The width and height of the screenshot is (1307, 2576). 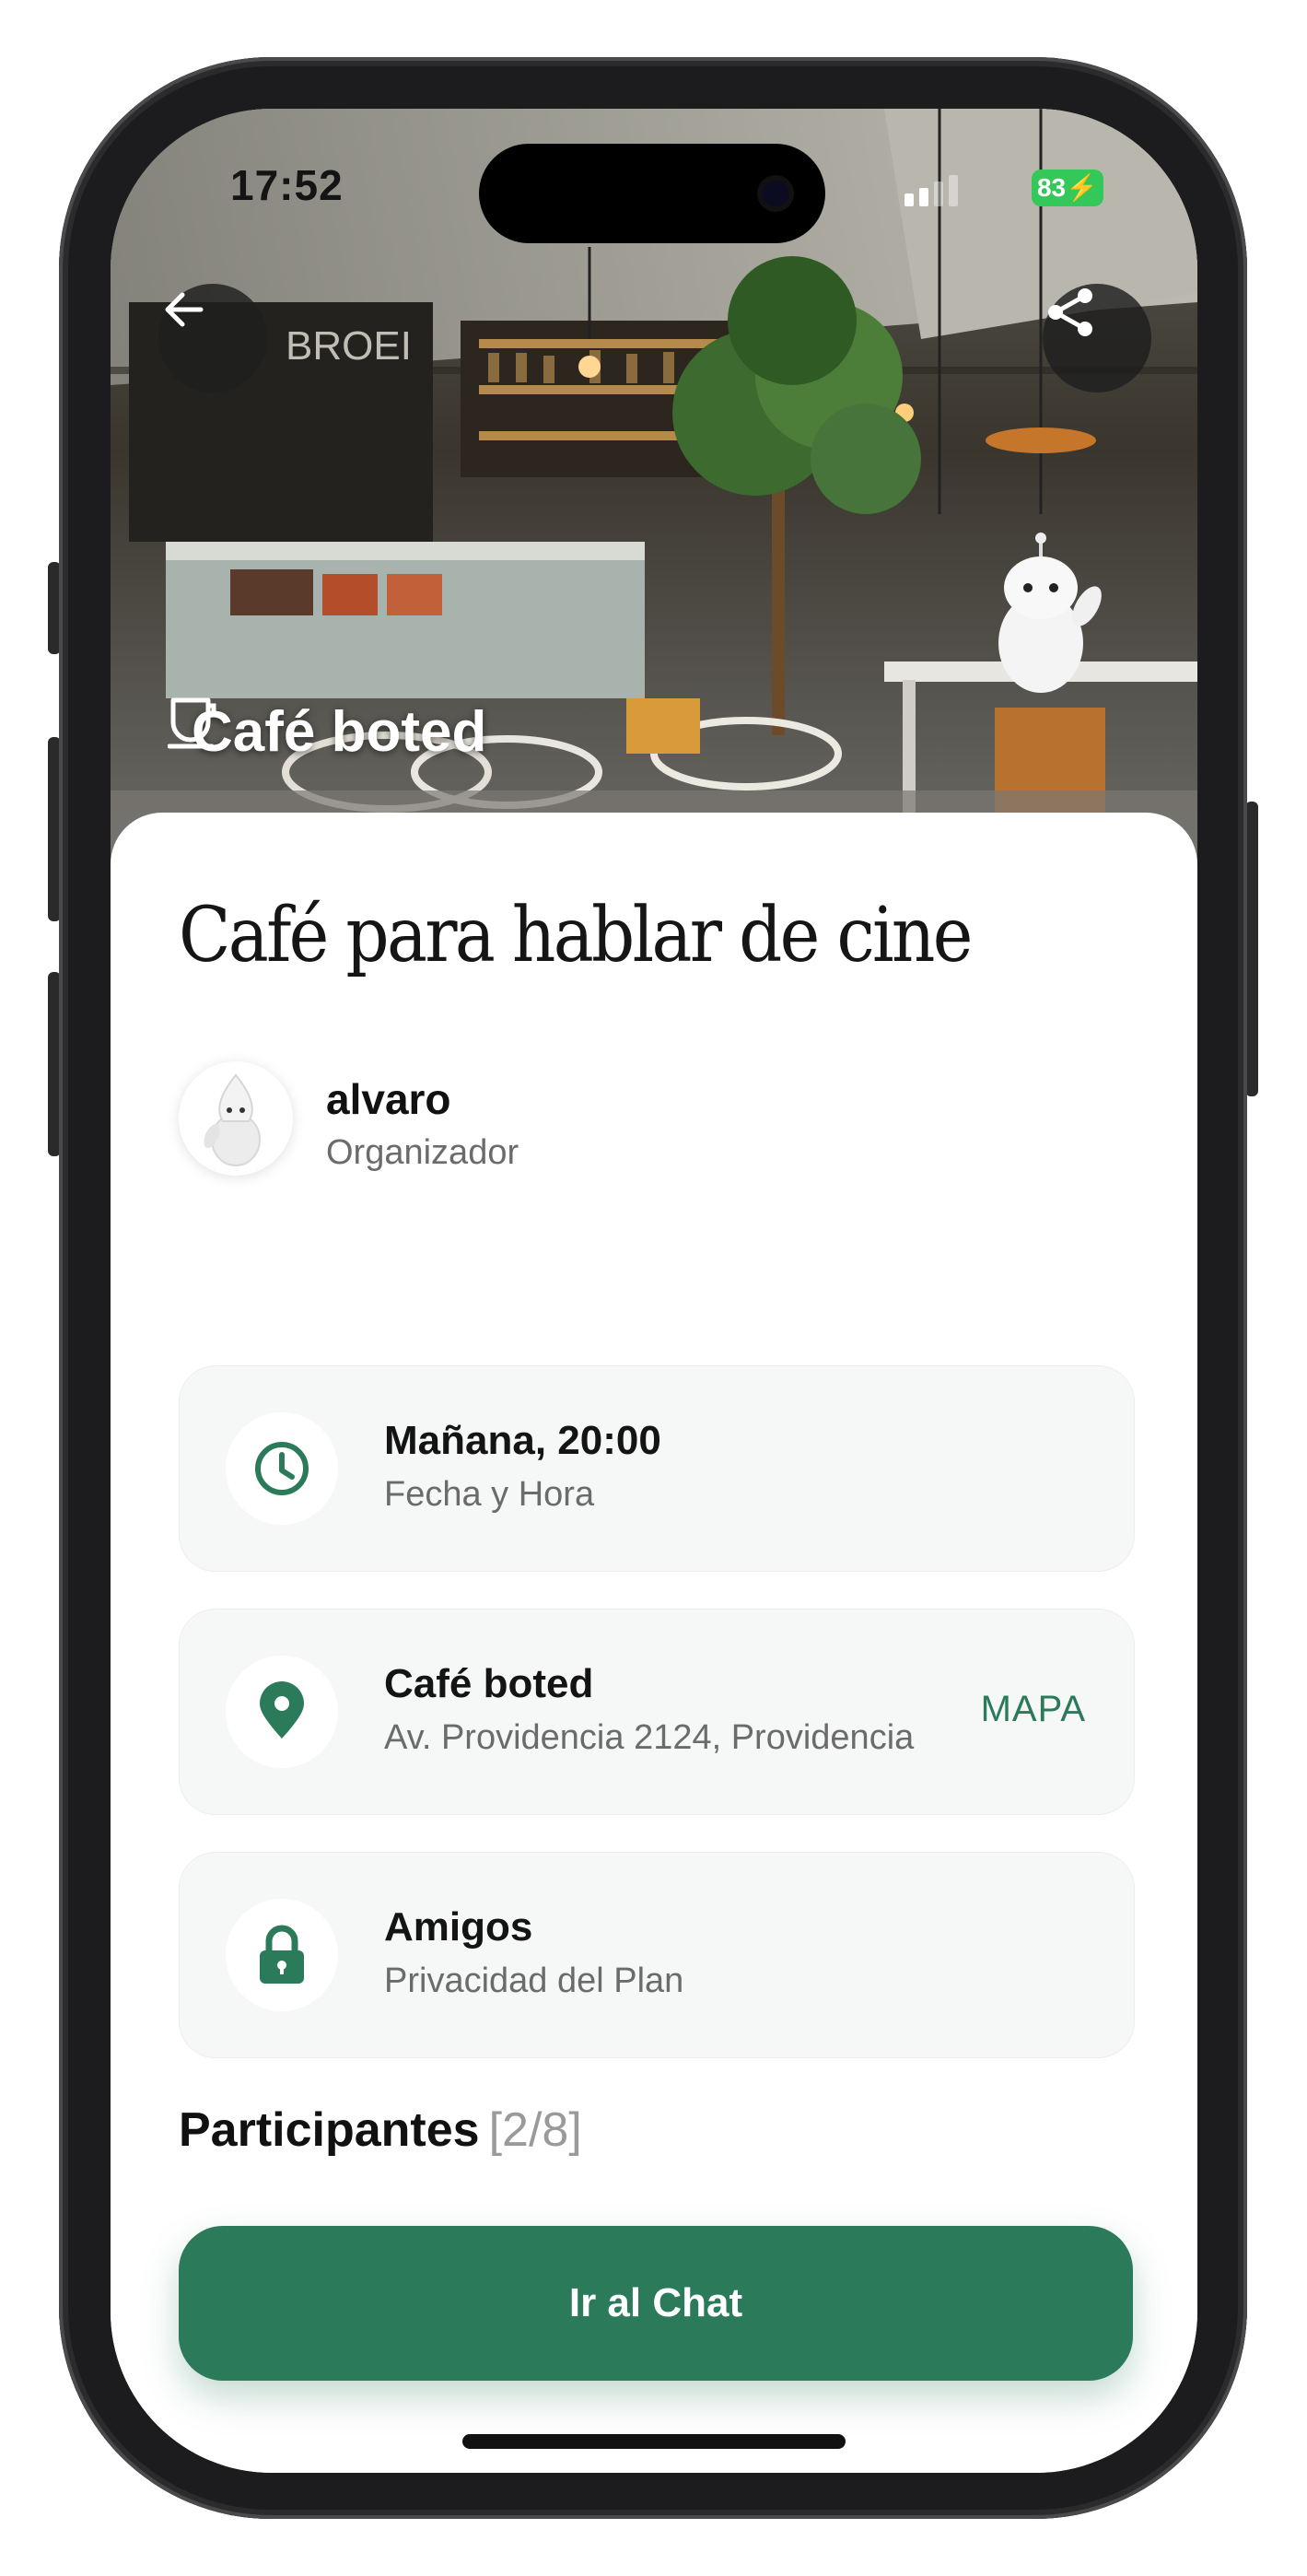 I want to click on venue-name: Café boted, so click(x=340, y=731).